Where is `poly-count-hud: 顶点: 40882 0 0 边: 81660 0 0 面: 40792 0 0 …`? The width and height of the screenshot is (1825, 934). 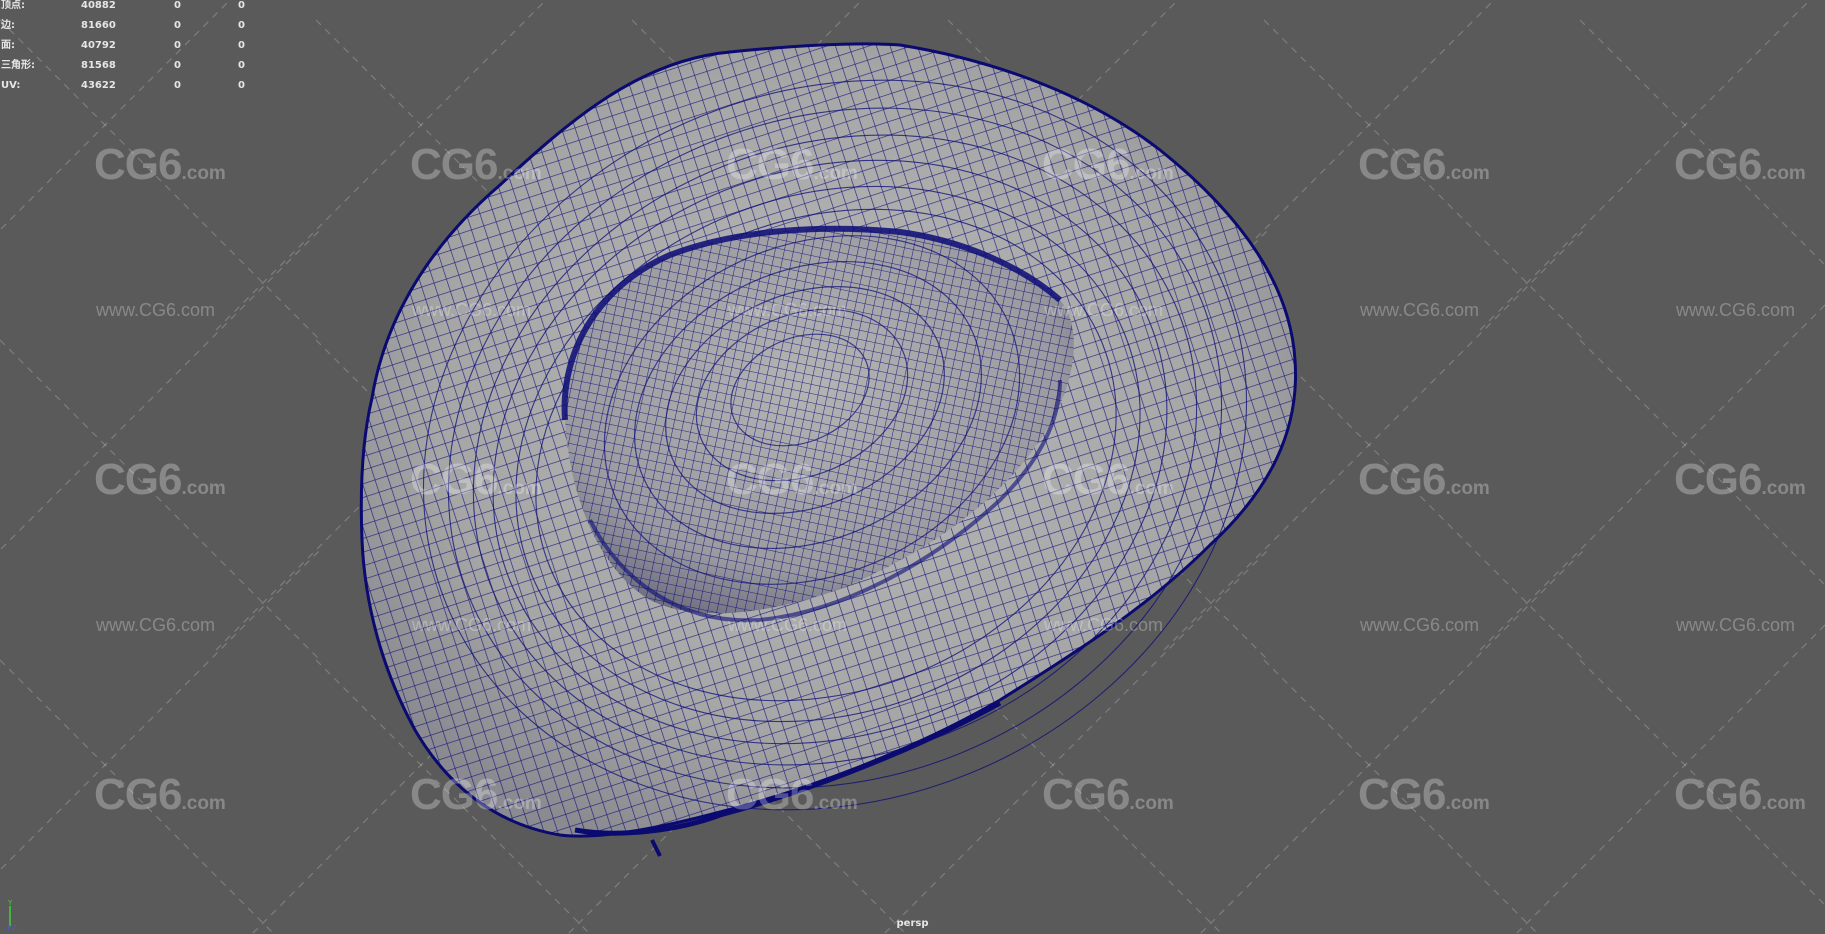 poly-count-hud: 顶点: 40882 0 0 边: 81660 0 0 面: 40792 0 0 … is located at coordinates (131, 48).